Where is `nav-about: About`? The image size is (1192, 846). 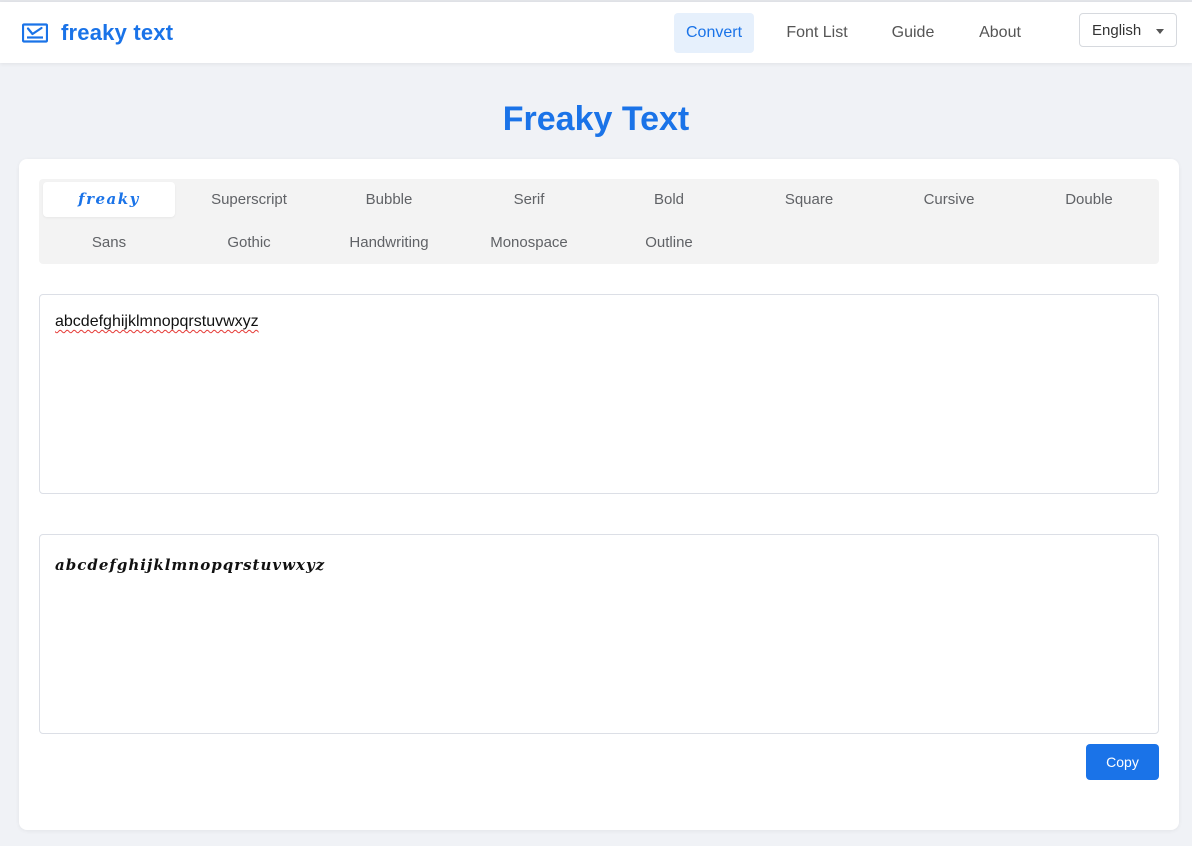 nav-about: About is located at coordinates (1000, 33).